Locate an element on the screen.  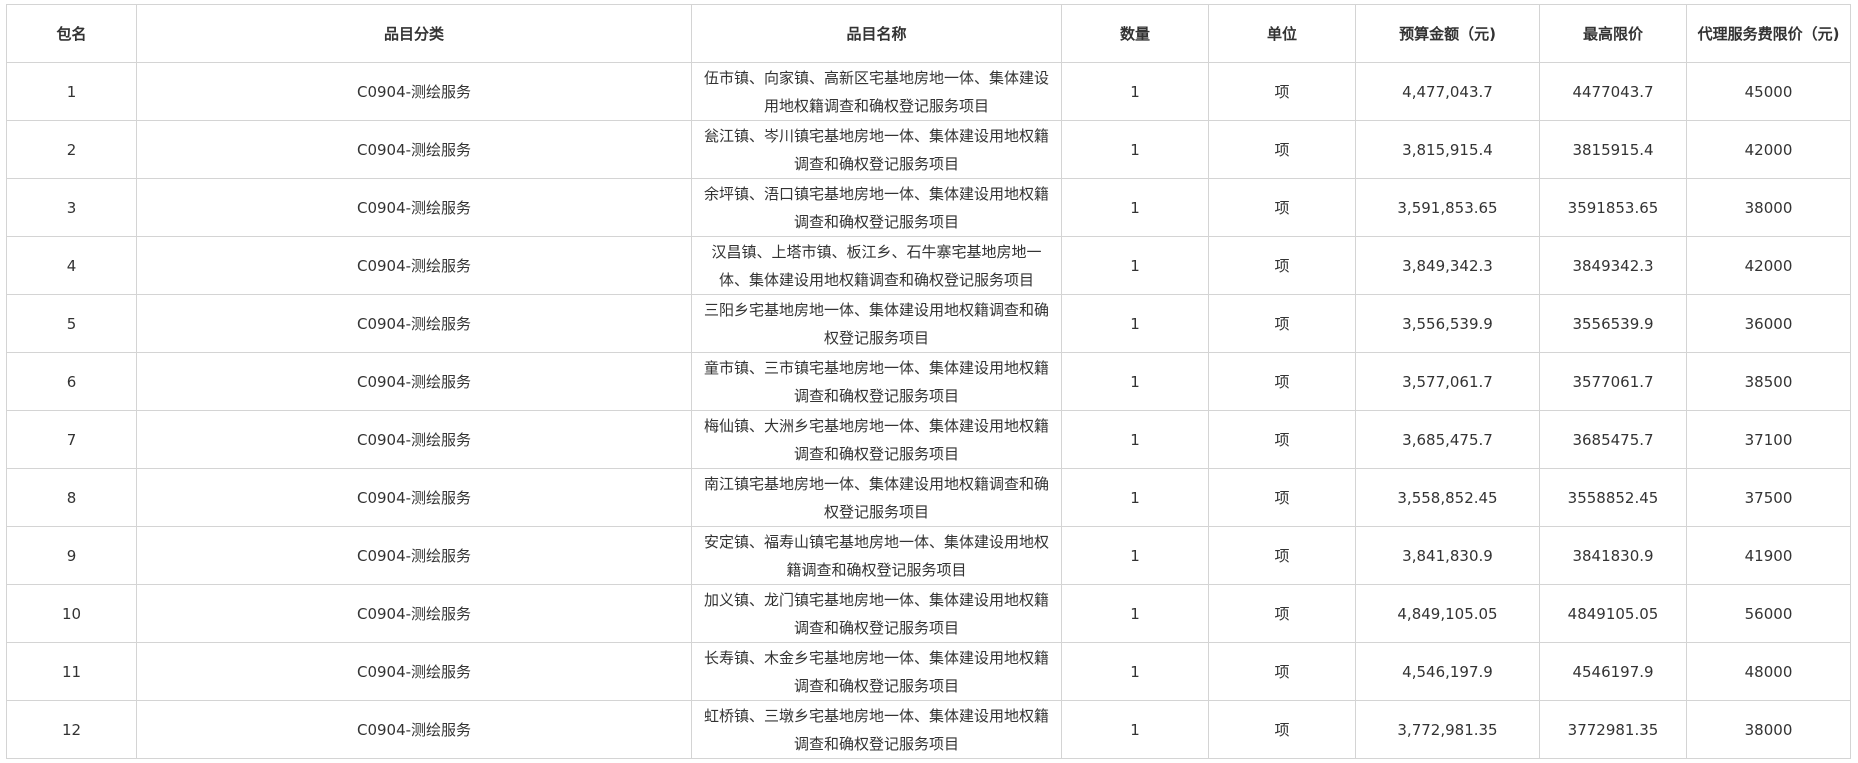
cell-item-name: 安定镇、福寿山镇宅基地房地一体、集体建设用地权籍调查和确权登记服务项目 is located at coordinates (876, 555).